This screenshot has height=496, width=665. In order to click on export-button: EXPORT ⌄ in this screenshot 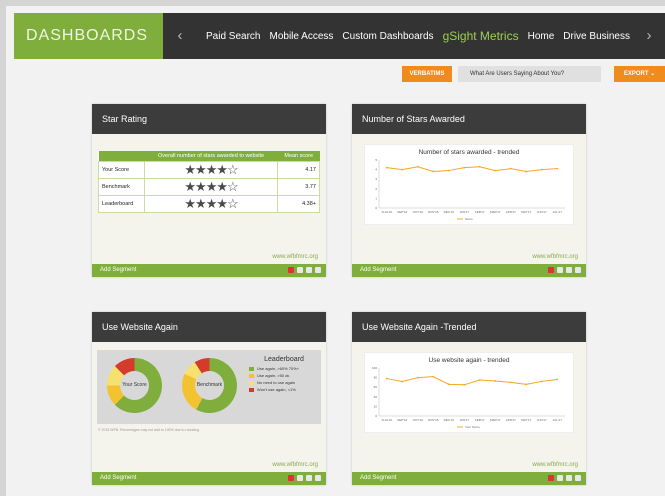, I will do `click(639, 74)`.